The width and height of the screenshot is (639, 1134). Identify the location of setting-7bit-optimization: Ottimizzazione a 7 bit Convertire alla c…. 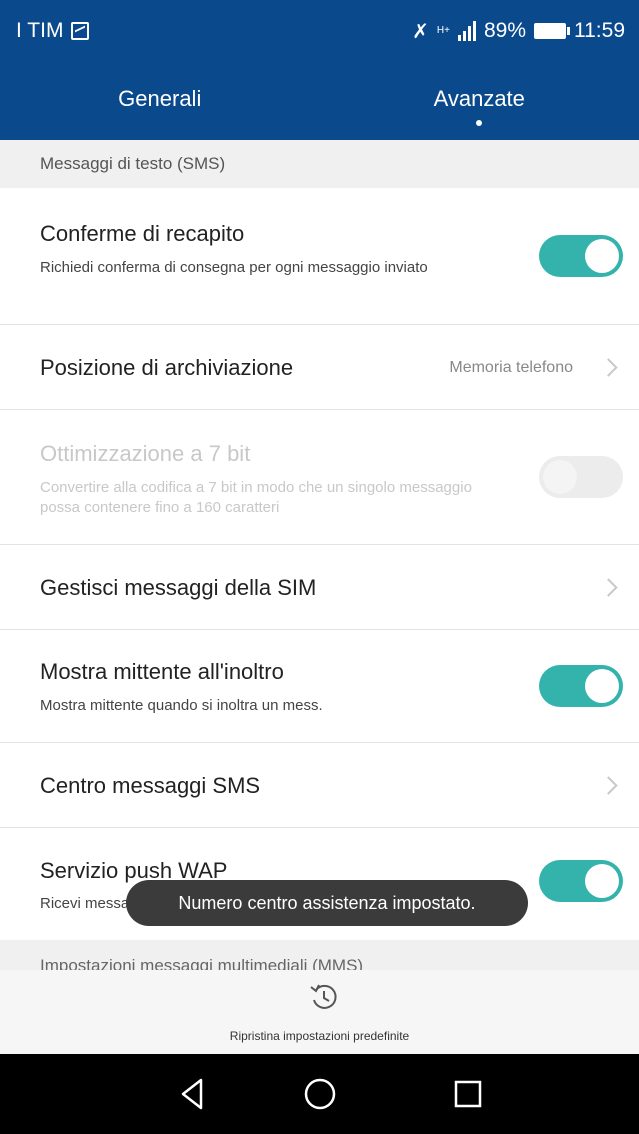
(319, 477).